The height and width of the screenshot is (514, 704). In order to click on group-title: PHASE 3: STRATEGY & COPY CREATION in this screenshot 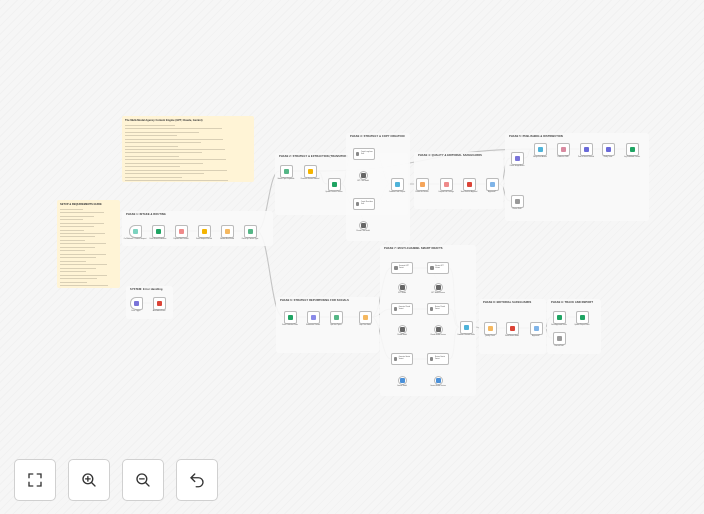, I will do `click(377, 136)`.